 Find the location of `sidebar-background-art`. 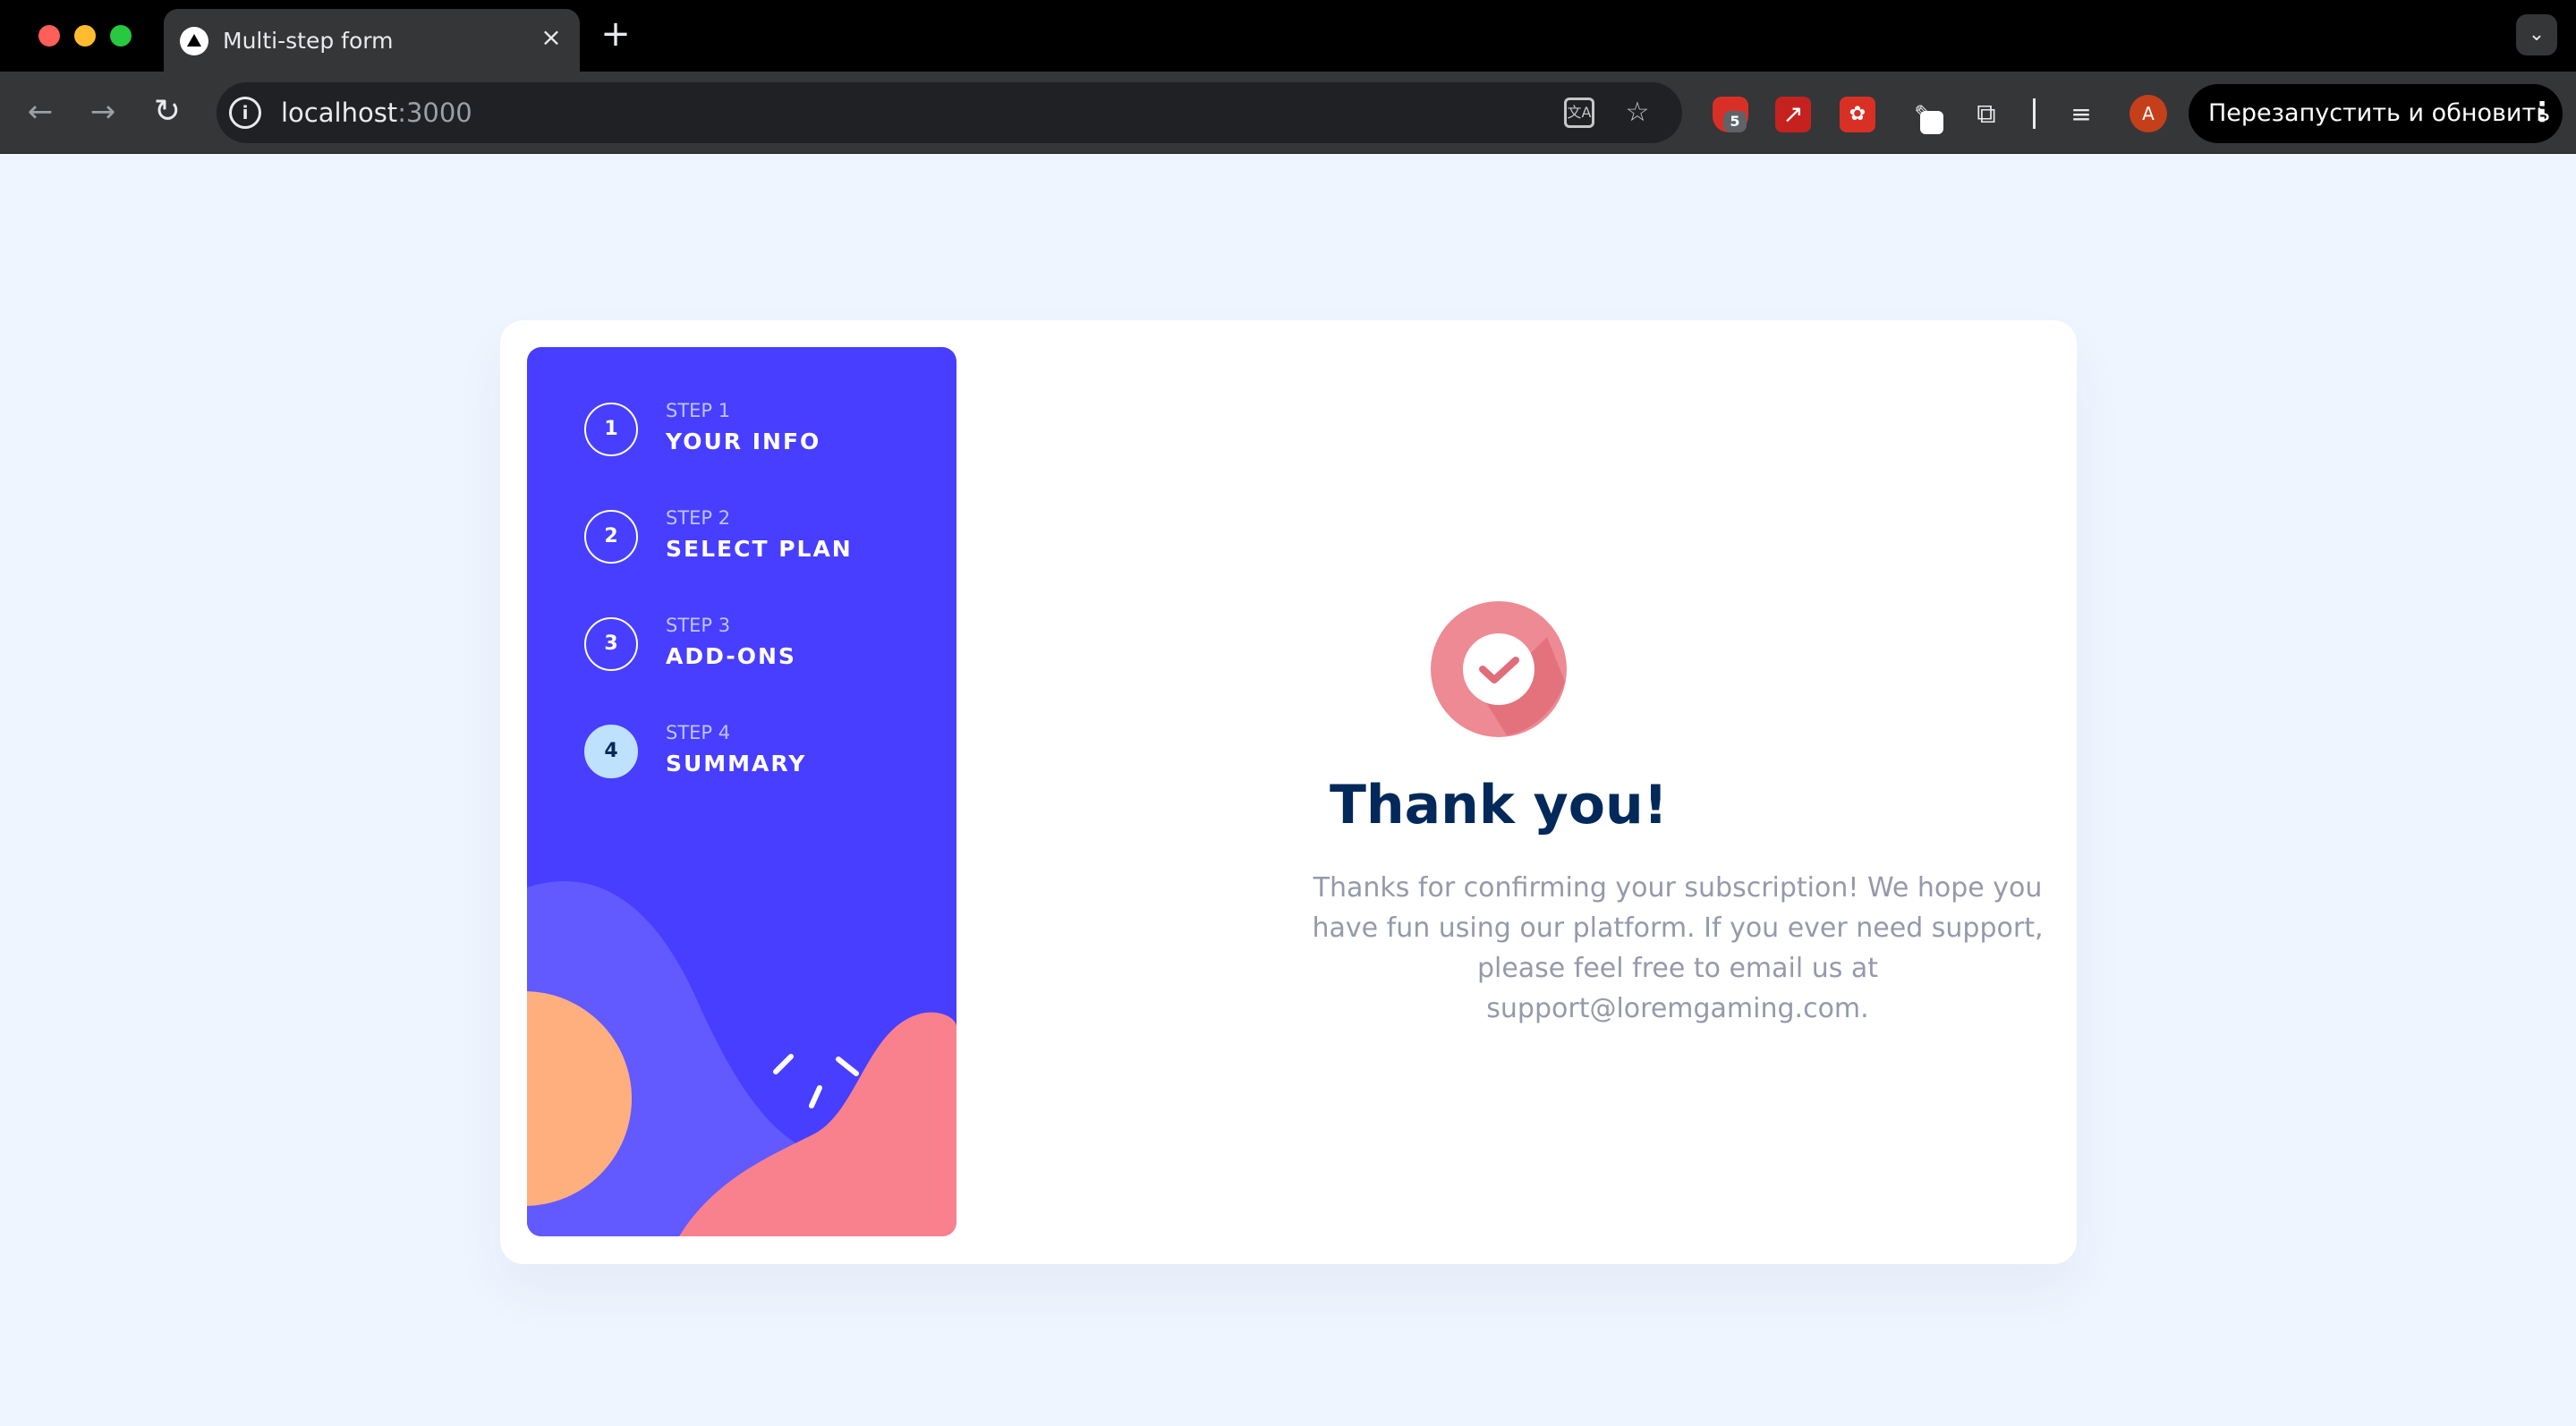

sidebar-background-art is located at coordinates (741, 1058).